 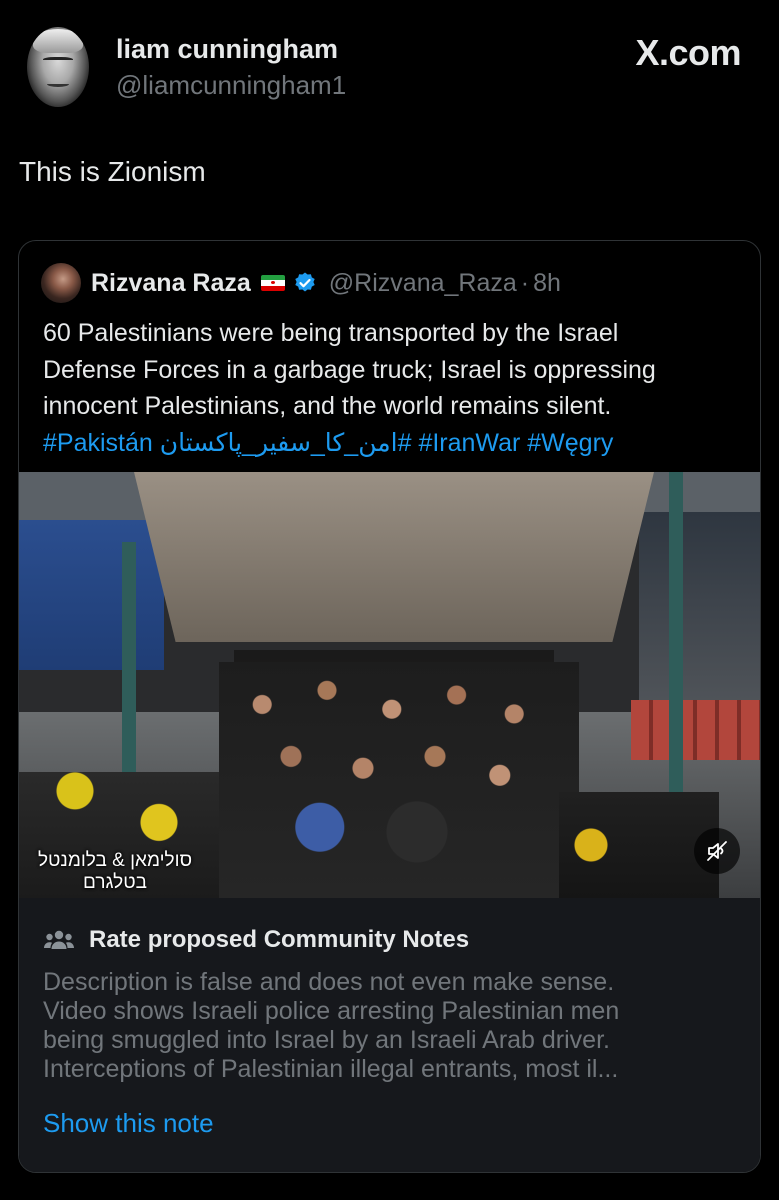 I want to click on hashtag-link: #امن_کا_سفیر_پاکستان, so click(x=286, y=443).